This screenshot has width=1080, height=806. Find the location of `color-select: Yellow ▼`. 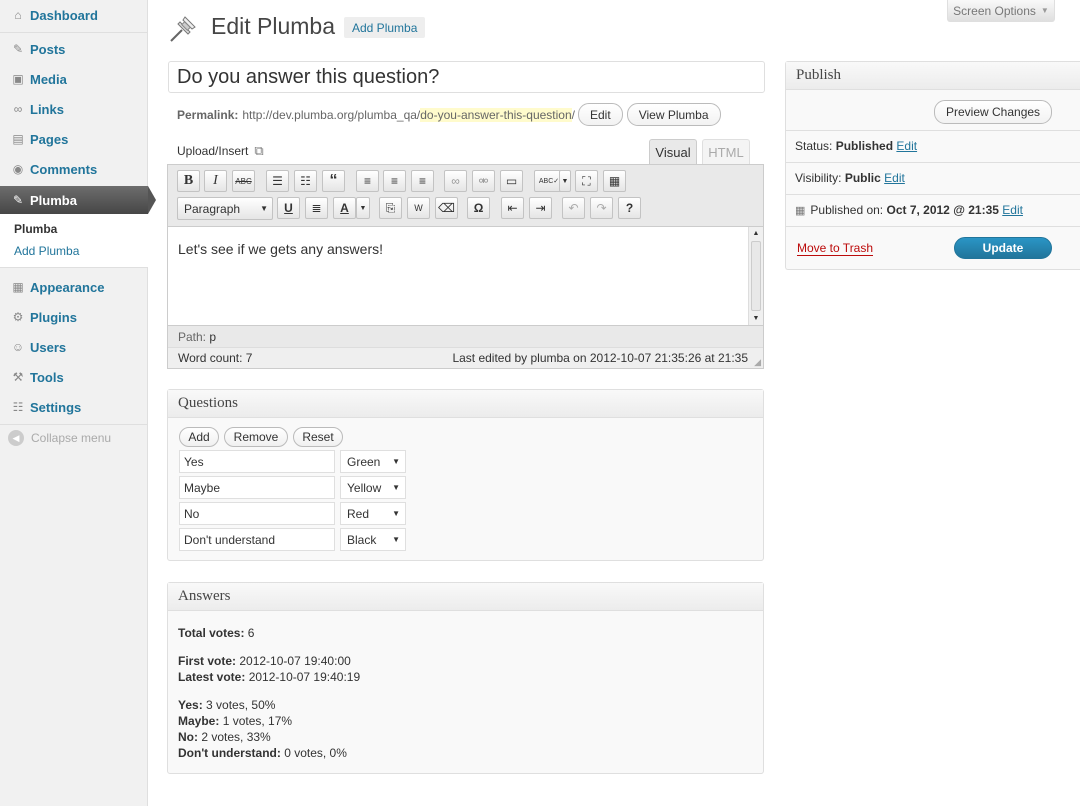

color-select: Yellow ▼ is located at coordinates (373, 487).